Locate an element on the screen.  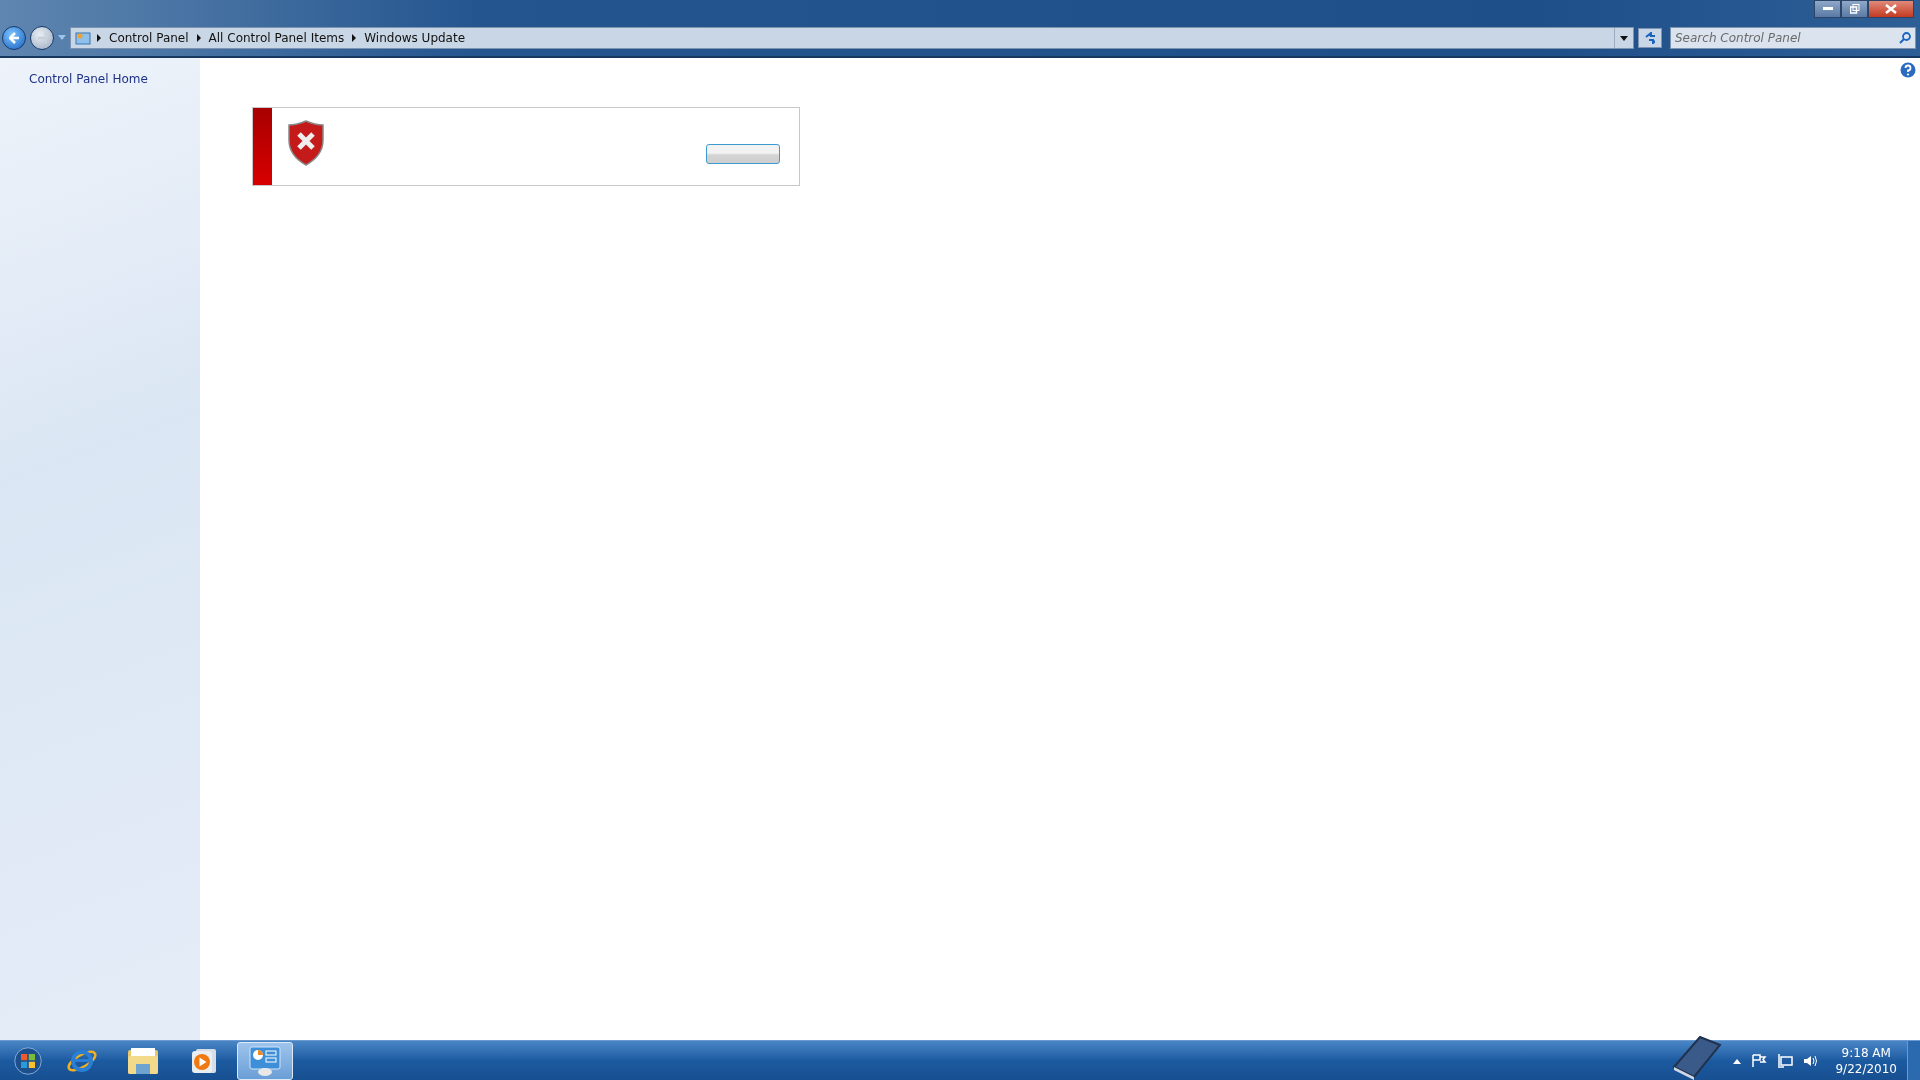
close-button is located at coordinates (1891, 9).